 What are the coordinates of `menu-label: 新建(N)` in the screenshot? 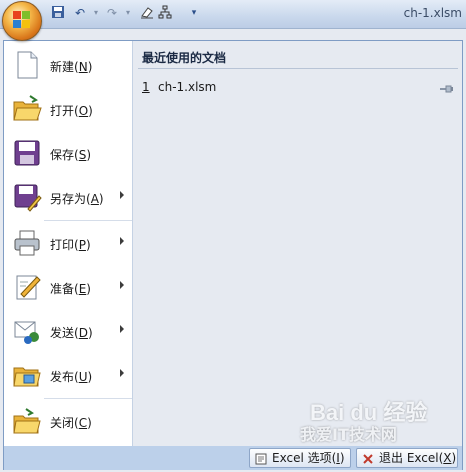 It's located at (71, 67).